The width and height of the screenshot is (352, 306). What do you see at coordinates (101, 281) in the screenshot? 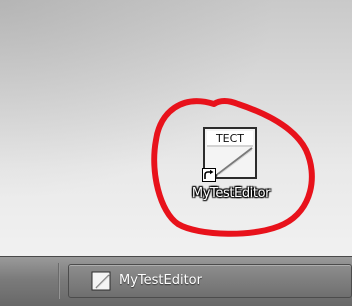
I see `text-editor-icon` at bounding box center [101, 281].